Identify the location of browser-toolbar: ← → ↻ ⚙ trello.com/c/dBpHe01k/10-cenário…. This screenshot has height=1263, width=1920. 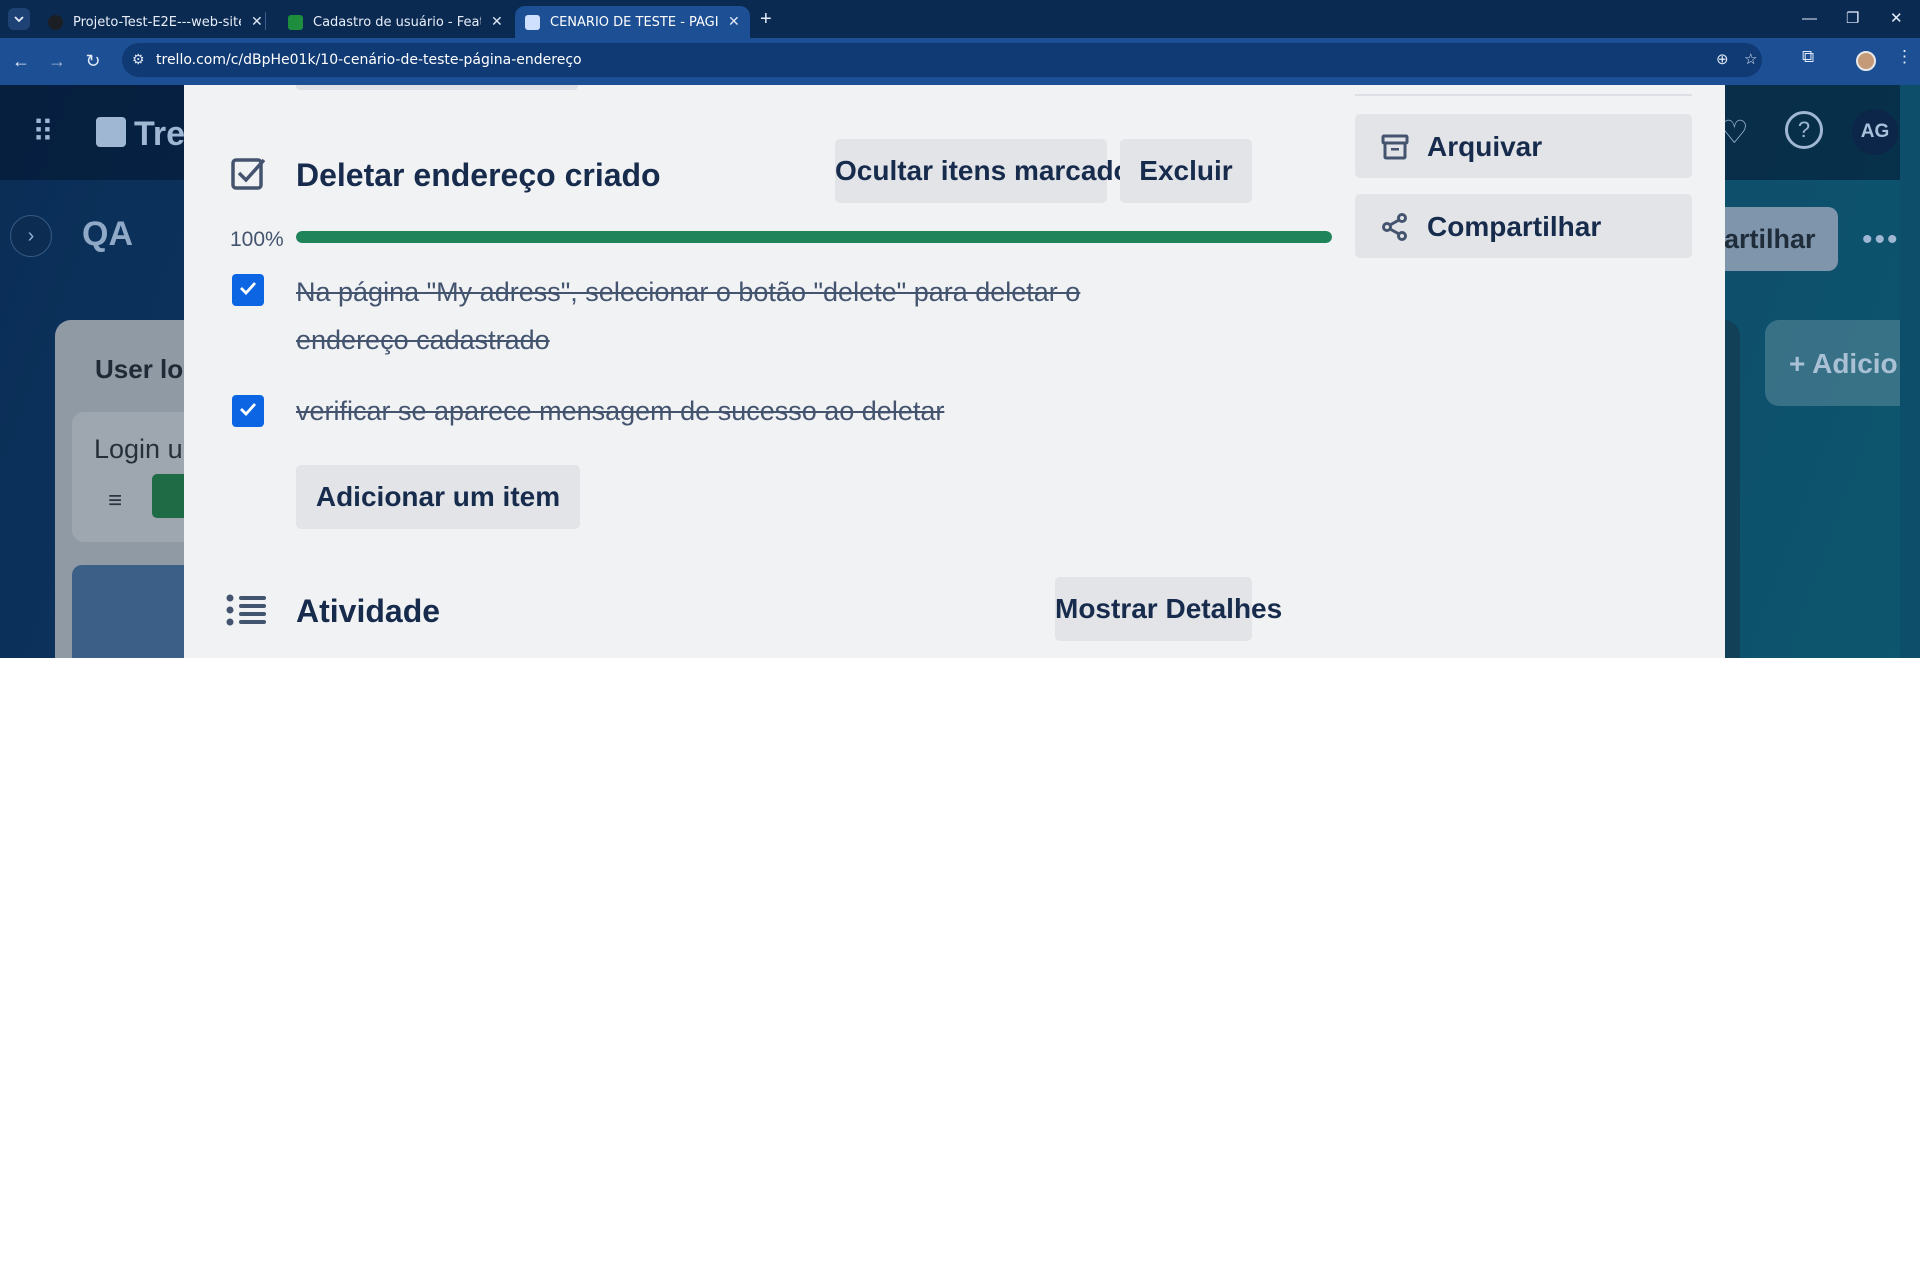
(960, 61).